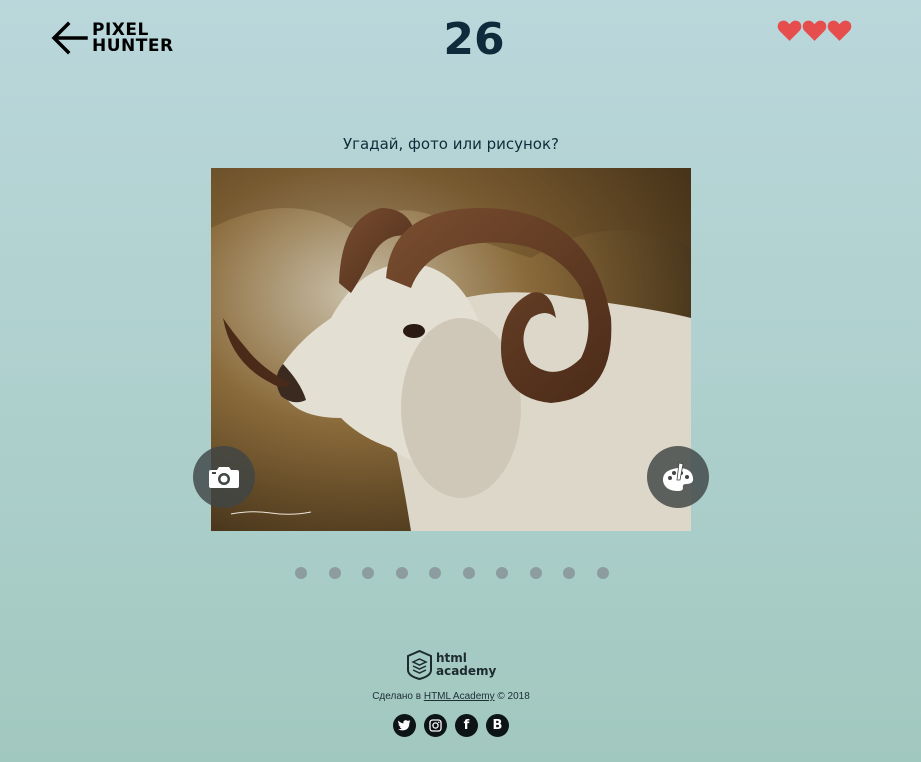 The image size is (921, 762). I want to click on academy-text-line-2: academy, so click(466, 671).